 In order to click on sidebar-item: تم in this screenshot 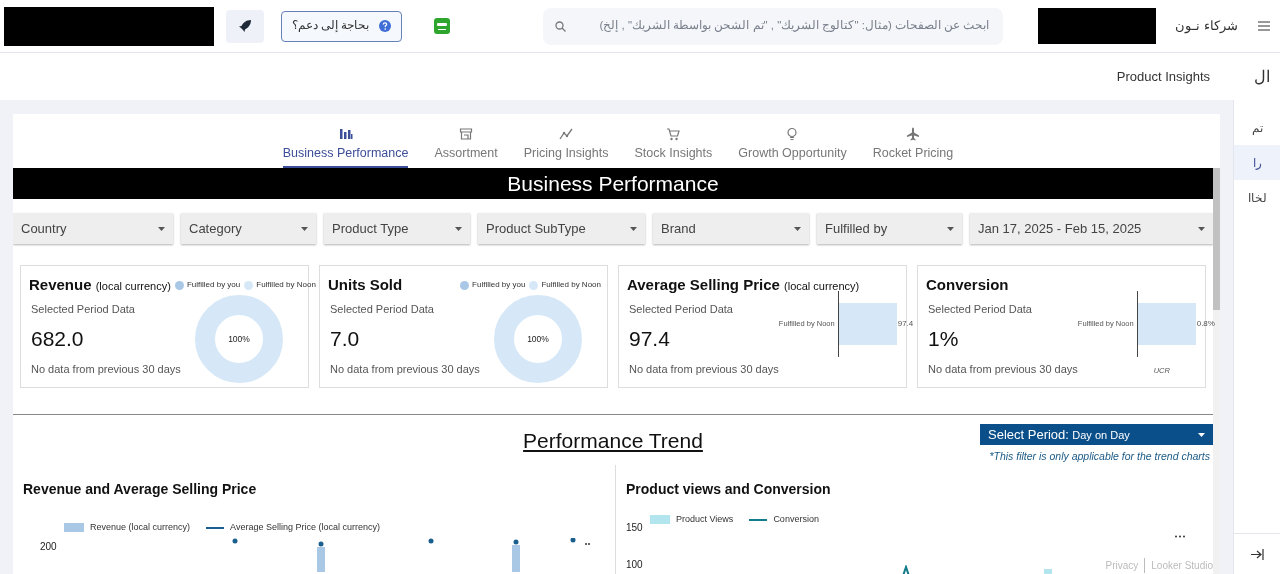, I will do `click(1257, 127)`.